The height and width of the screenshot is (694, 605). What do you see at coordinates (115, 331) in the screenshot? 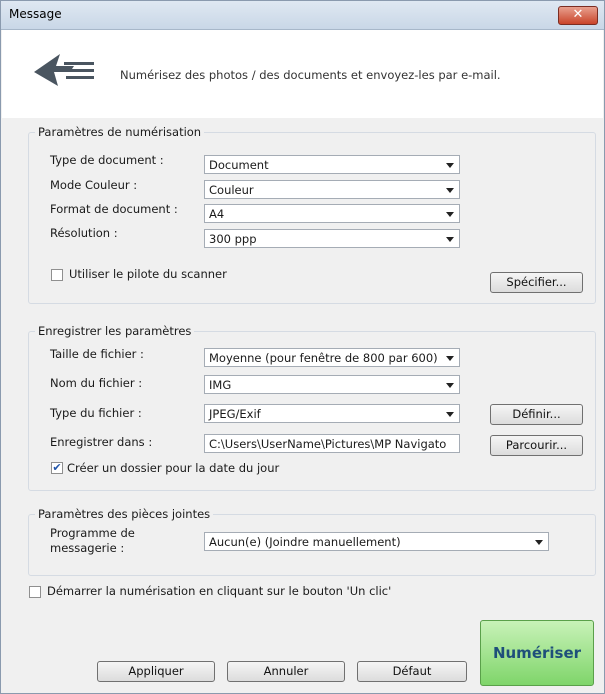
I see `save-settings-title: Enregistrer les paramètres` at bounding box center [115, 331].